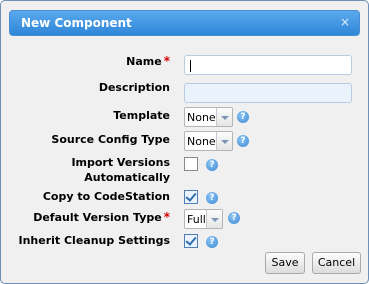 The width and height of the screenshot is (369, 284). Describe the element at coordinates (268, 93) in the screenshot. I see `description-input` at that location.